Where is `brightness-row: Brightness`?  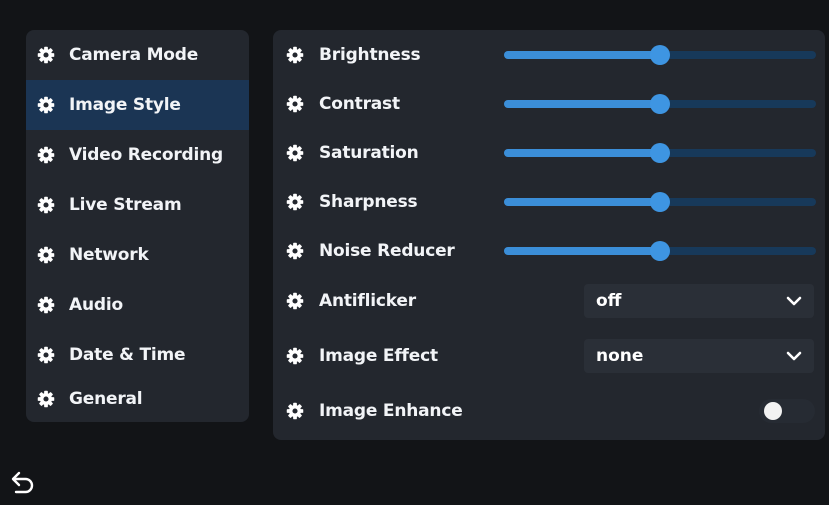
brightness-row: Brightness is located at coordinates (549, 55).